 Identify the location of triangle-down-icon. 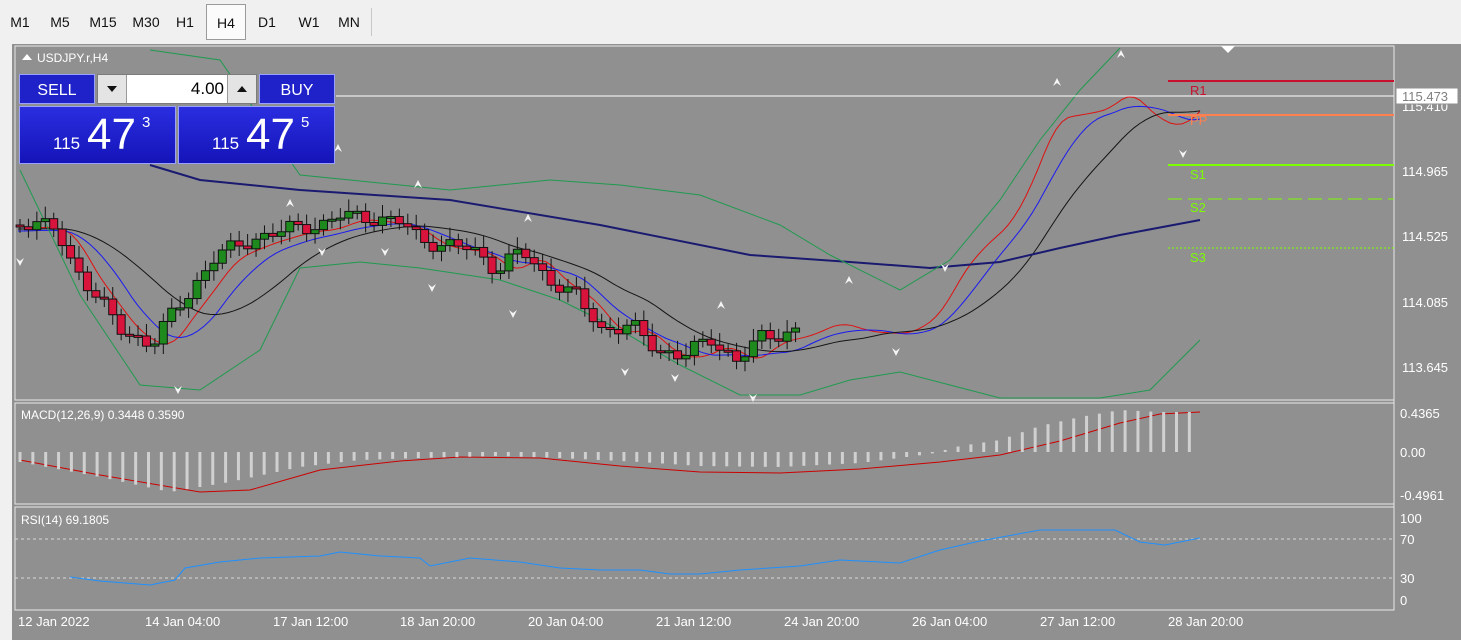
(1228, 49).